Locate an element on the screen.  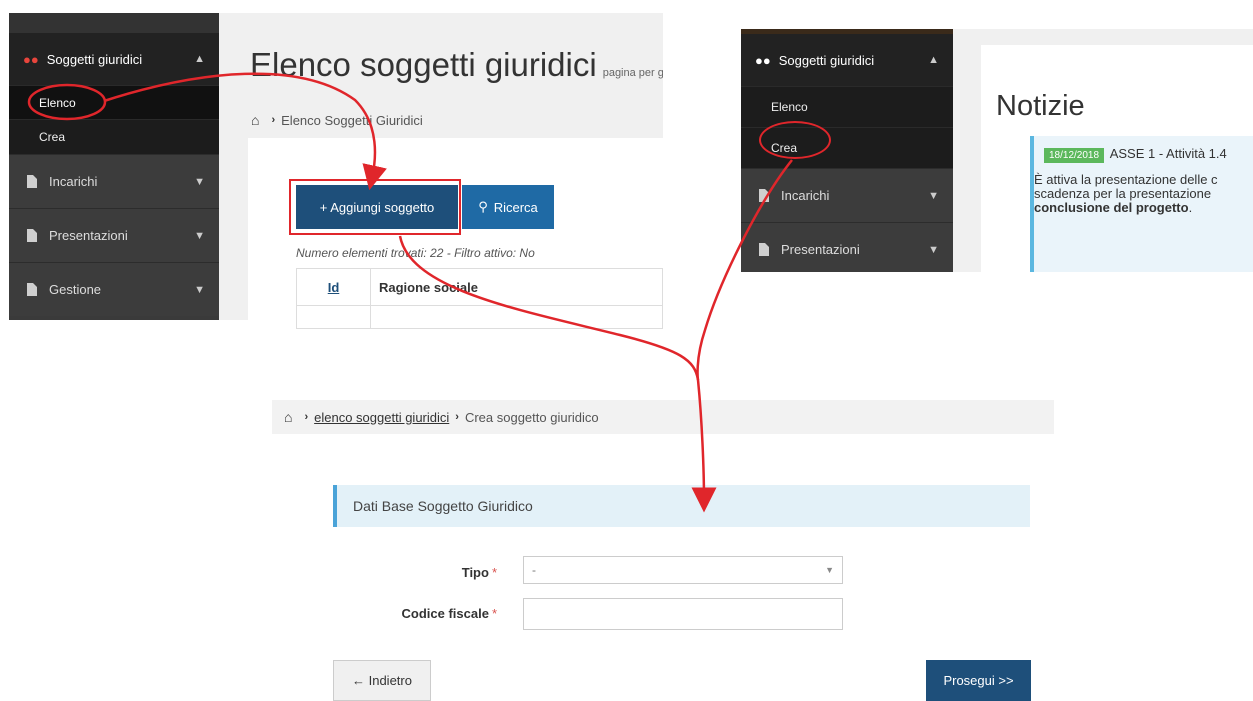
arrow-crea-to-form is located at coordinates (744, 270).